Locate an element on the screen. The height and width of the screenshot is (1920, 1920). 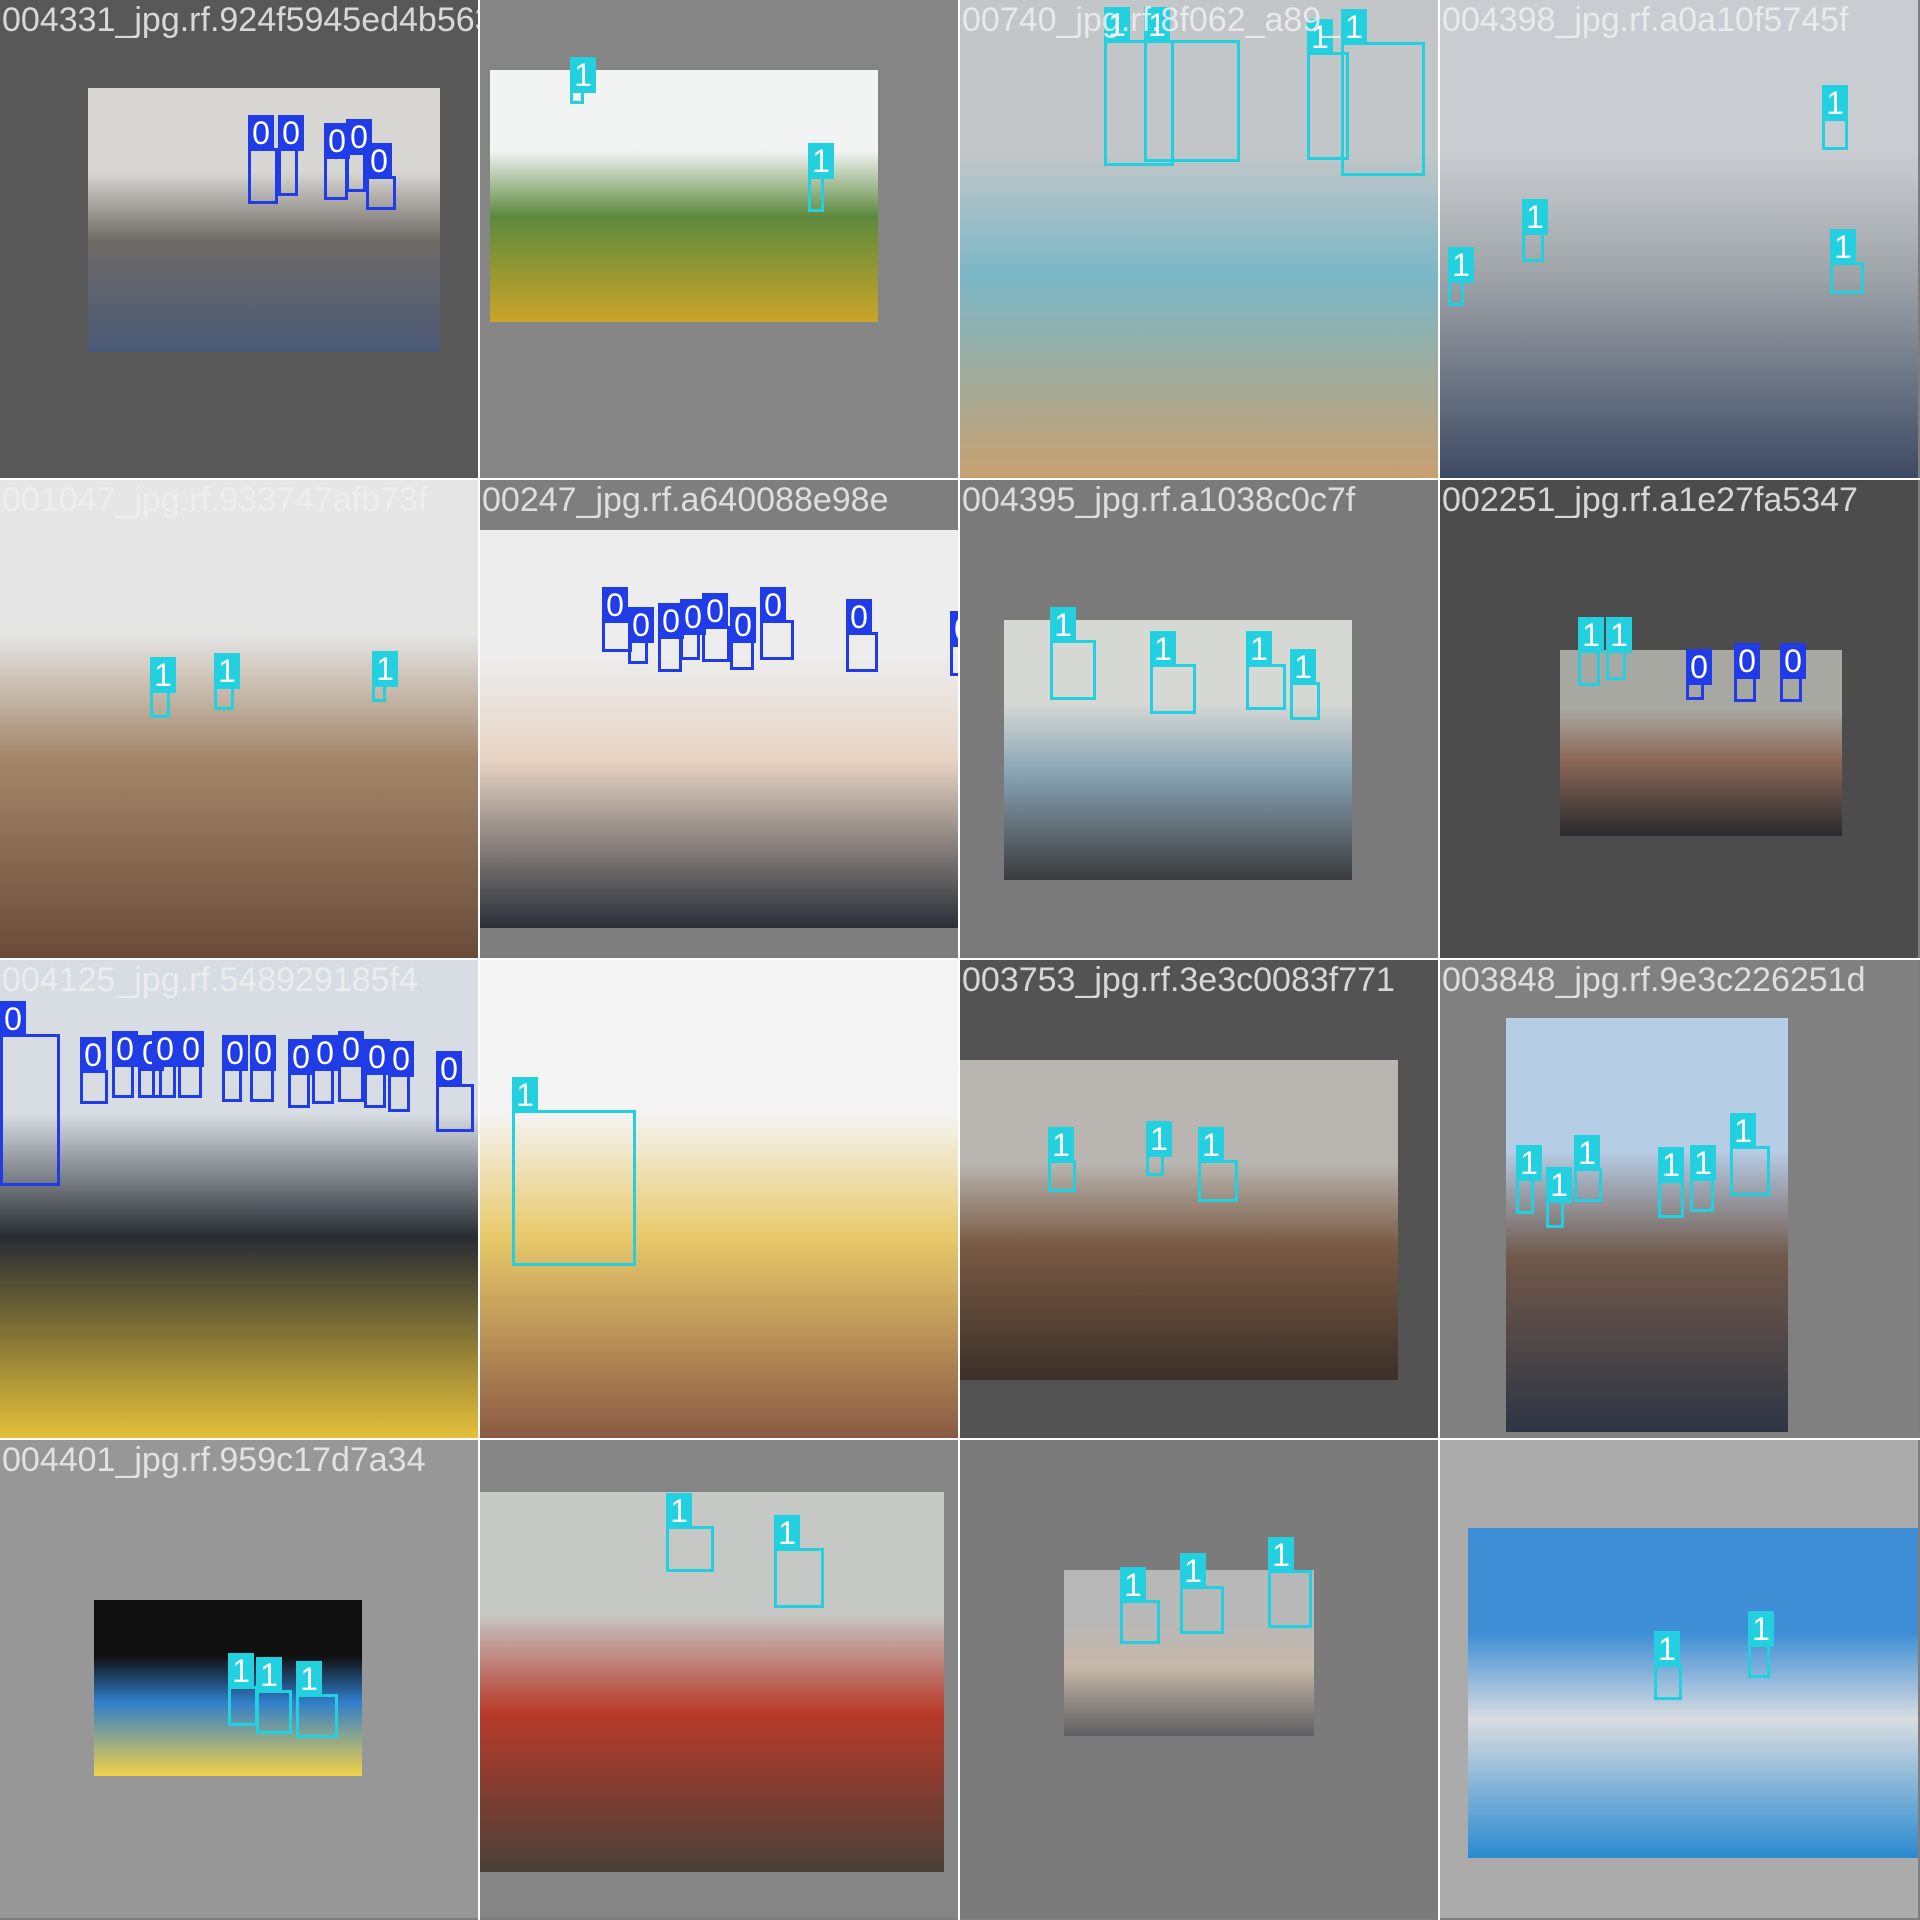
mosaic-tile: 1 1 0 0 0 002251_jpg.rf.a1e27fa5347 is located at coordinates (1679, 719).